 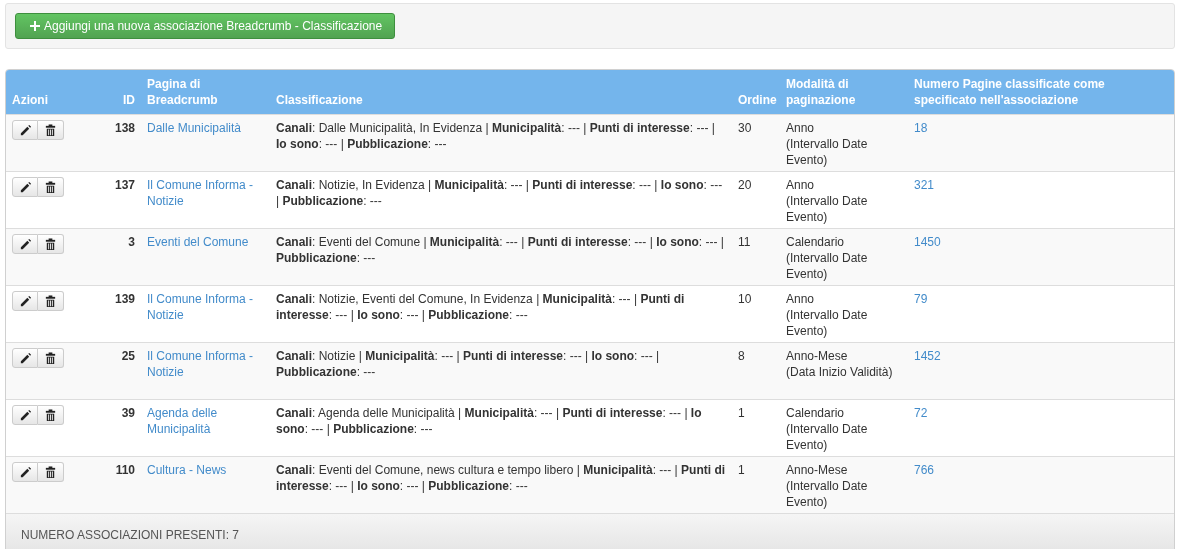 What do you see at coordinates (496, 136) in the screenshot?
I see `classification-cell-text: Canali: Dalle Municipalità, In Evidenza | Municipalità: --- | Punti di interesse: --- | Io sono: --- | Pubblicazione: ---` at bounding box center [496, 136].